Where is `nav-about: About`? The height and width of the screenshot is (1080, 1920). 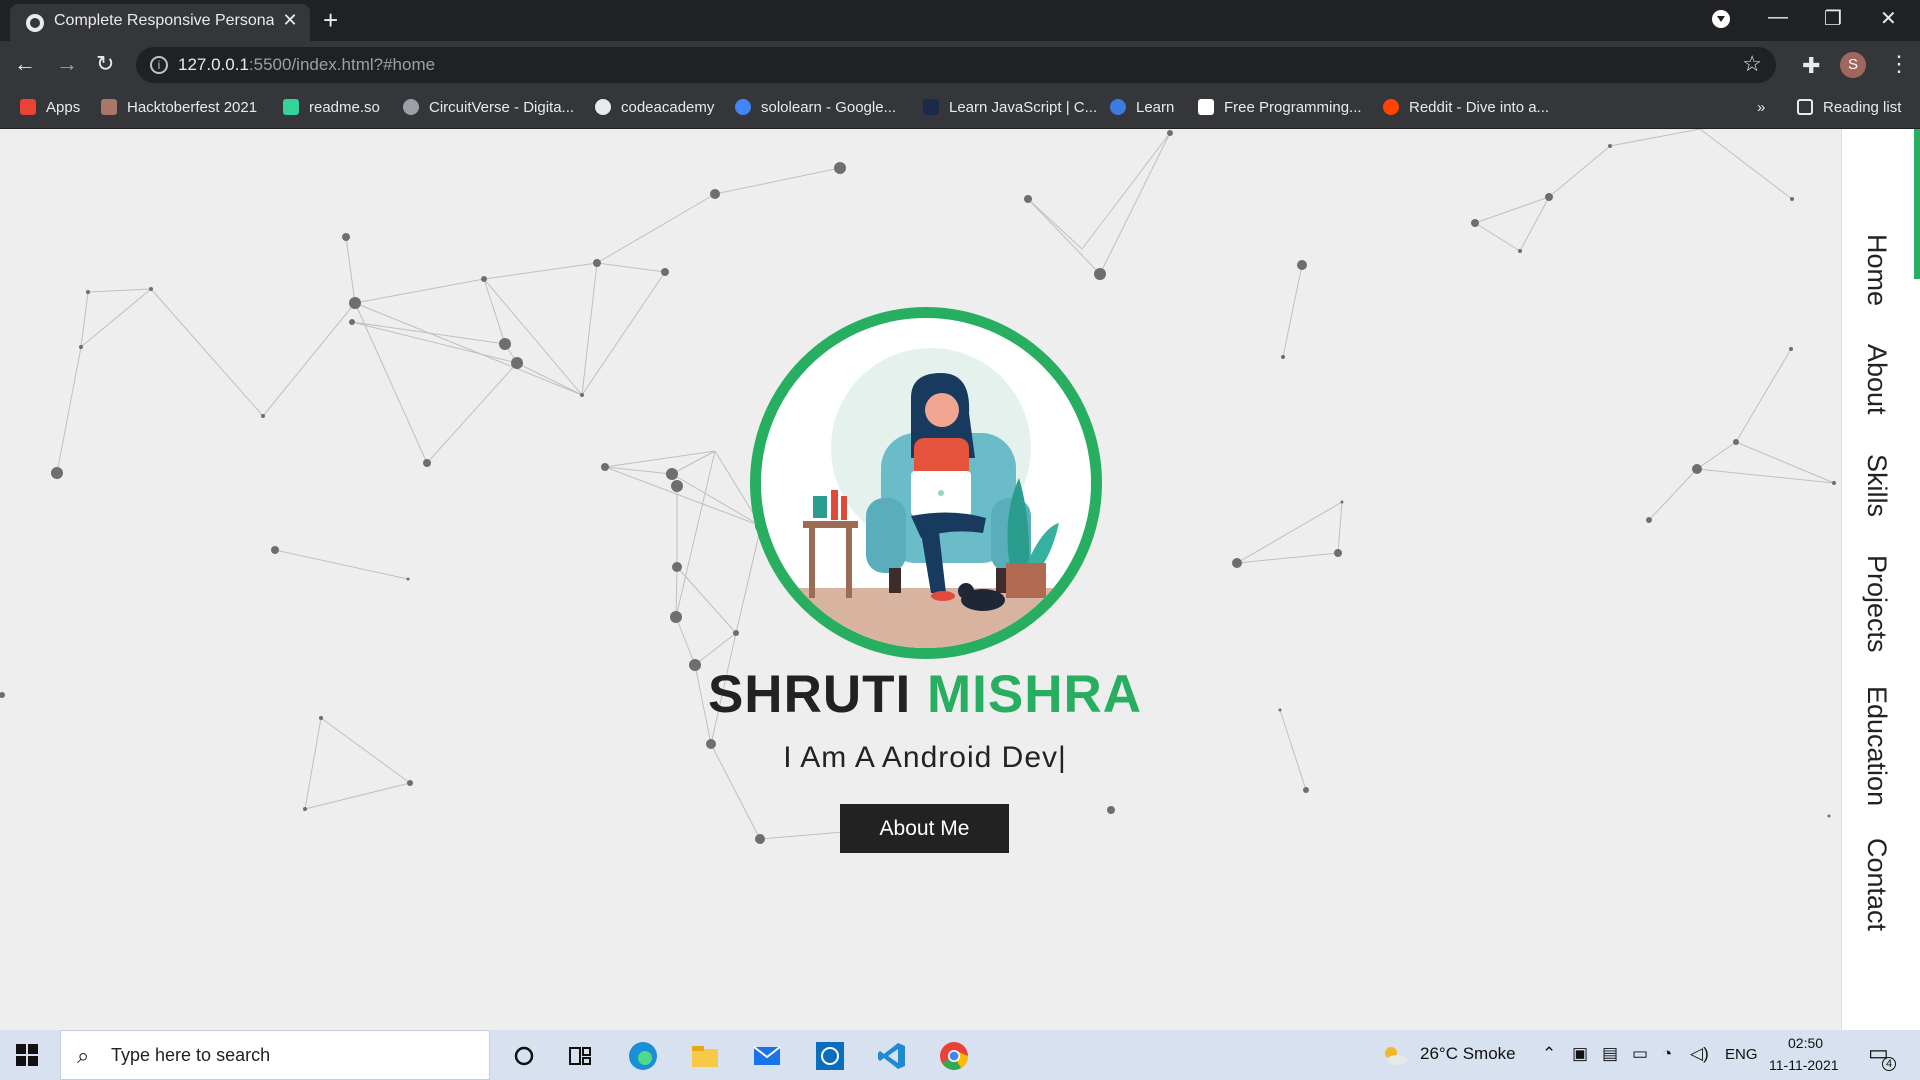 nav-about: About is located at coordinates (1876, 379).